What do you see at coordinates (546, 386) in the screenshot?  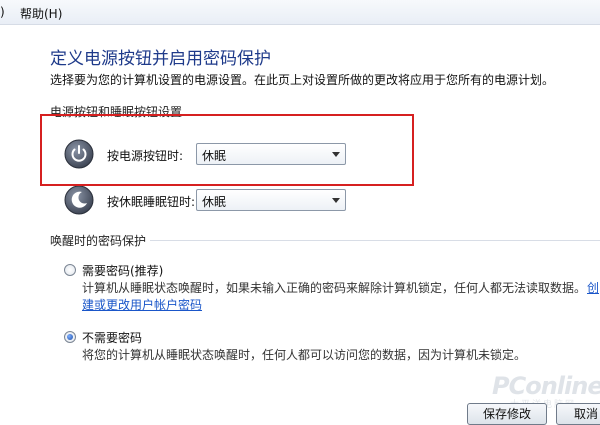 I see `pconline-watermark-logo: PConline` at bounding box center [546, 386].